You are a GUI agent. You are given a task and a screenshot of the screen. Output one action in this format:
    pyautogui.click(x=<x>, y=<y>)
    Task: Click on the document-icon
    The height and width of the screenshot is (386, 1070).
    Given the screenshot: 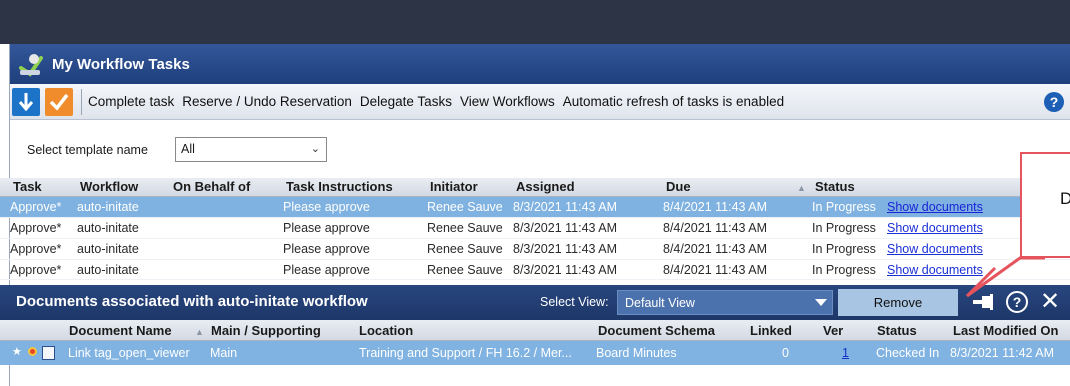 What is the action you would take?
    pyautogui.click(x=48, y=353)
    